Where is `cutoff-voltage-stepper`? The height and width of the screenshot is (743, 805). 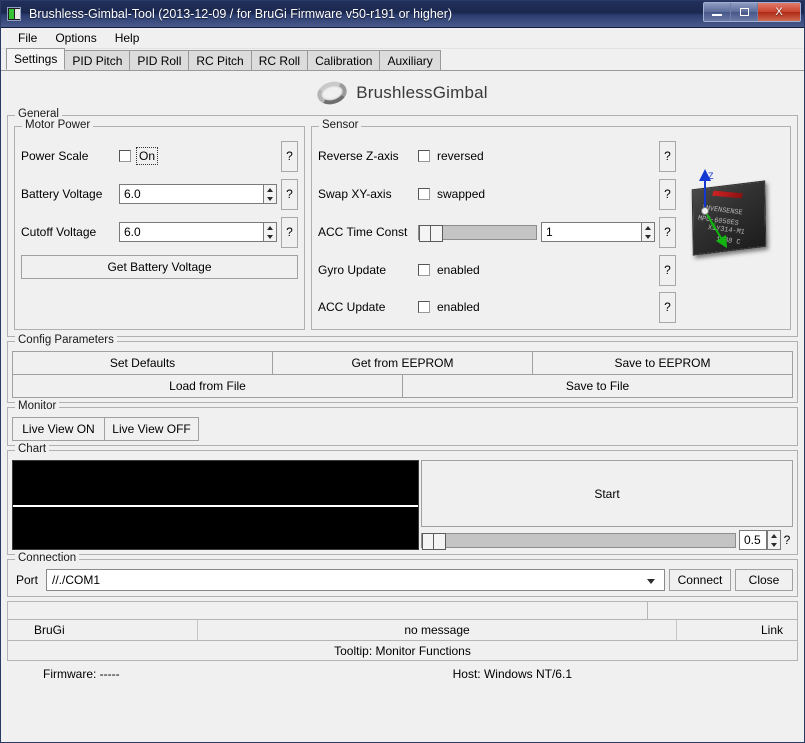
cutoff-voltage-stepper is located at coordinates (270, 232).